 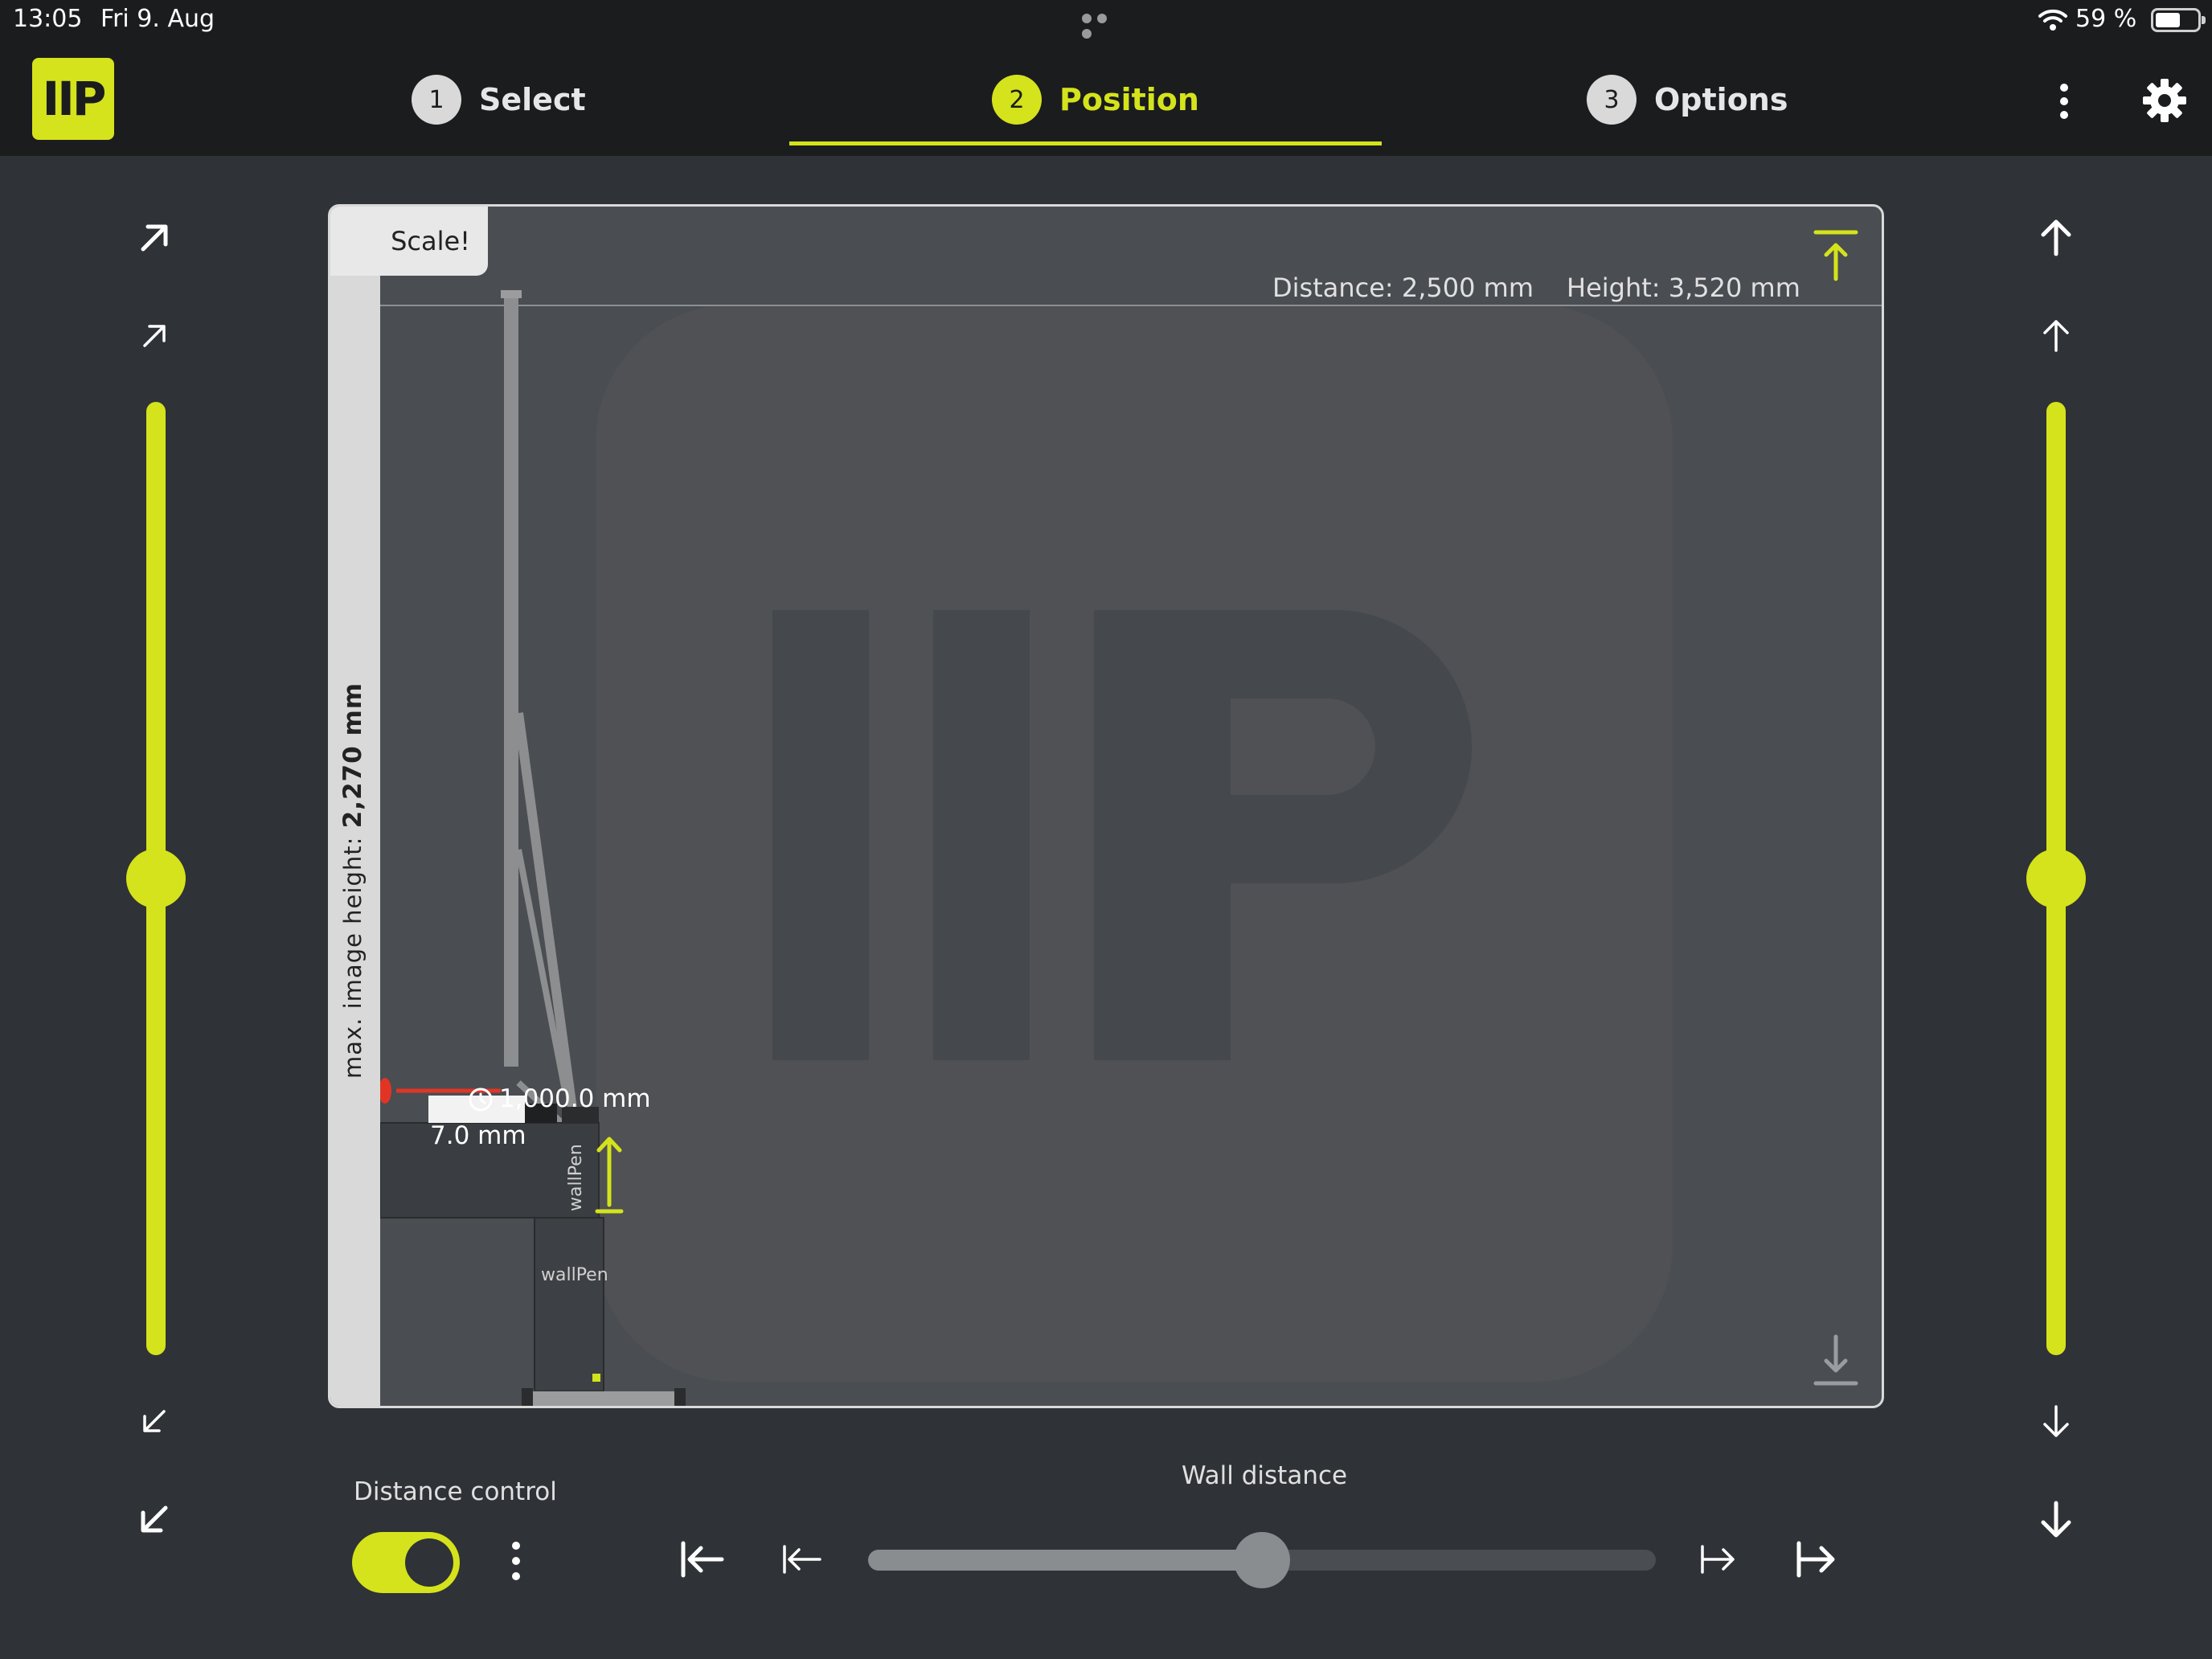 I want to click on status-date: Fri 9. Aug, so click(x=157, y=19).